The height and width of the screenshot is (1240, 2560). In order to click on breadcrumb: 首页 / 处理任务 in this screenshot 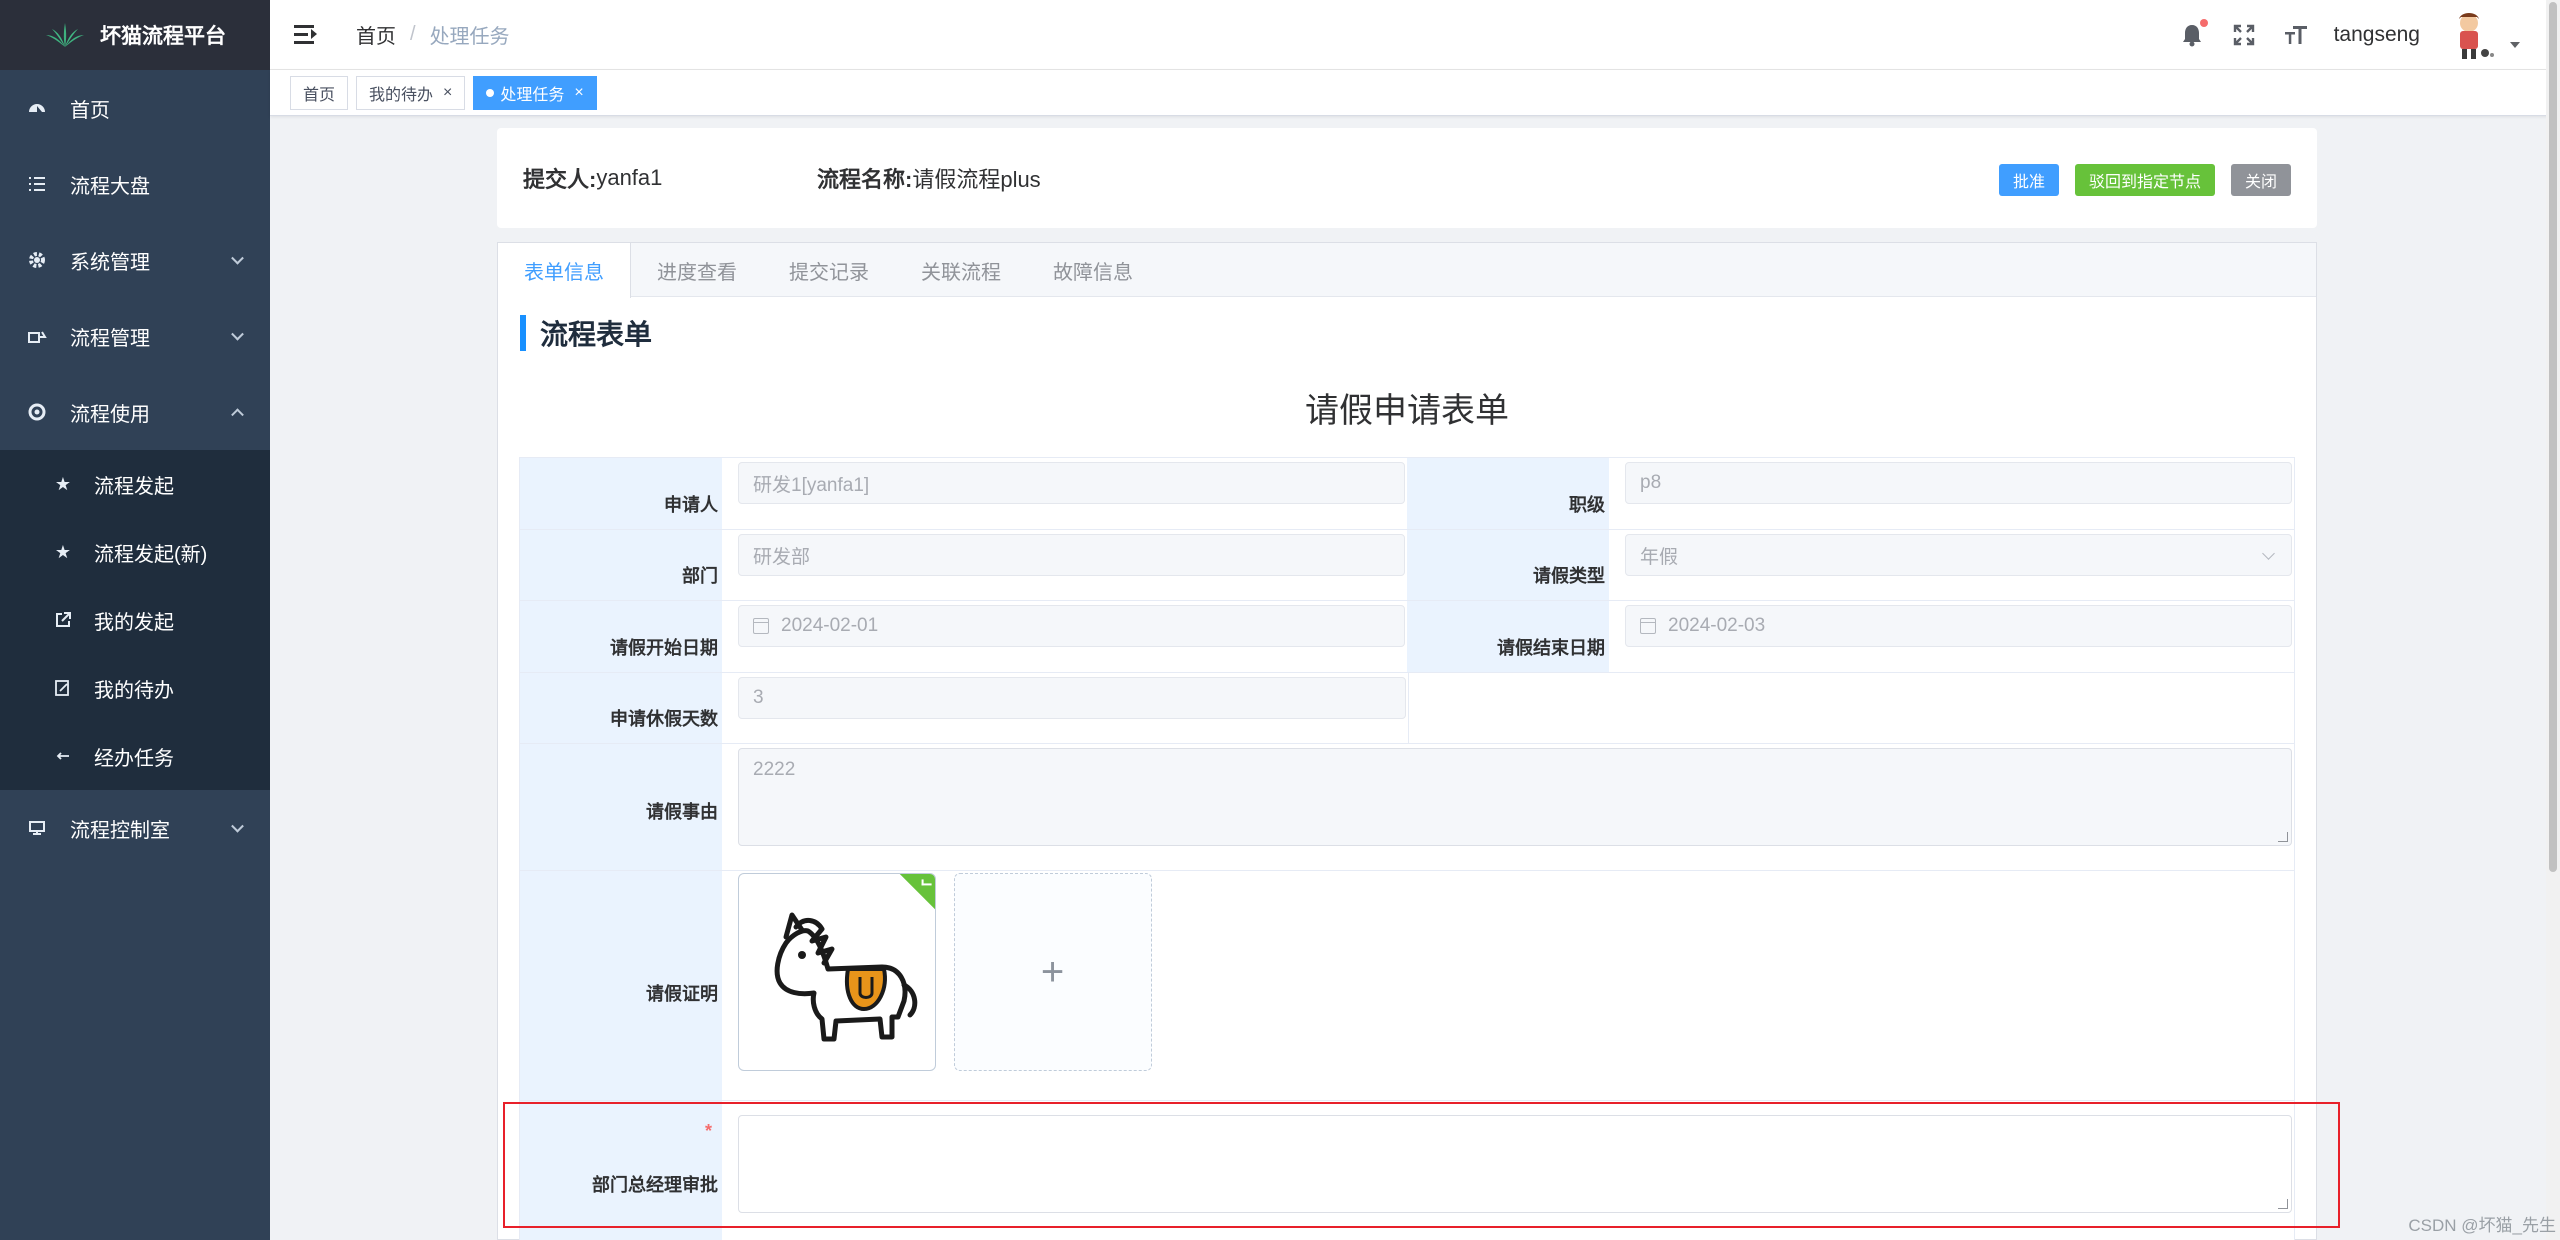, I will do `click(433, 34)`.